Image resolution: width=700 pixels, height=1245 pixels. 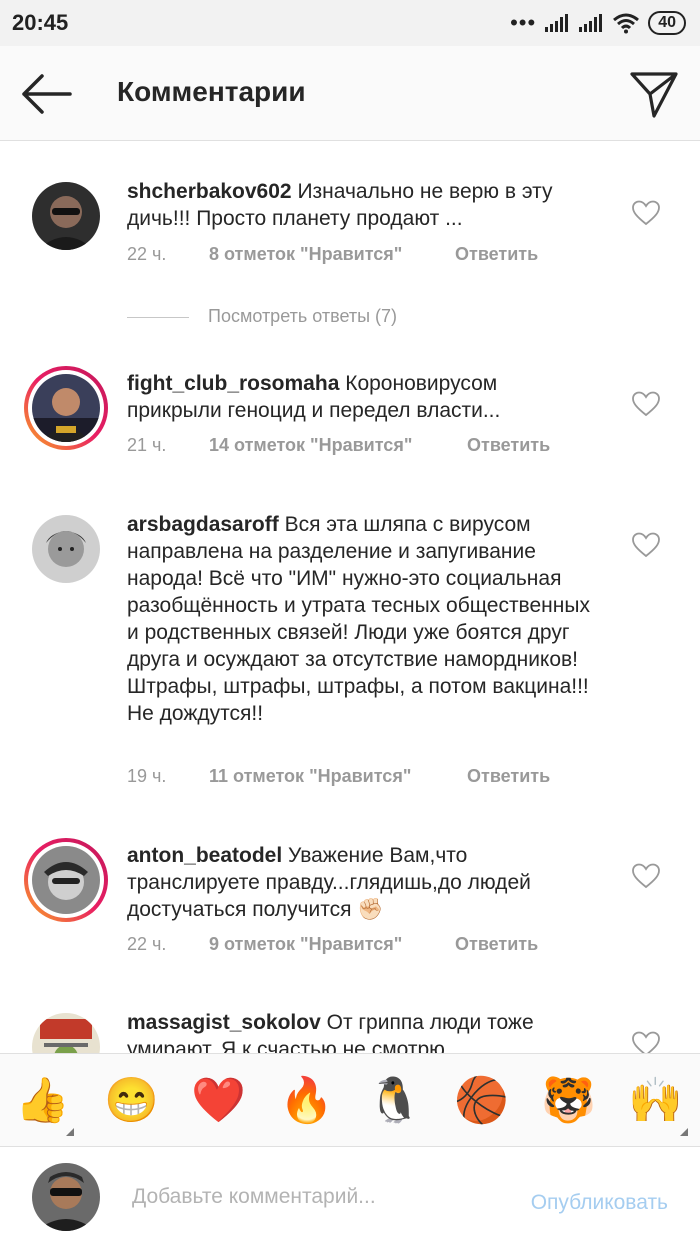 I want to click on wifi-icon, so click(x=626, y=23).